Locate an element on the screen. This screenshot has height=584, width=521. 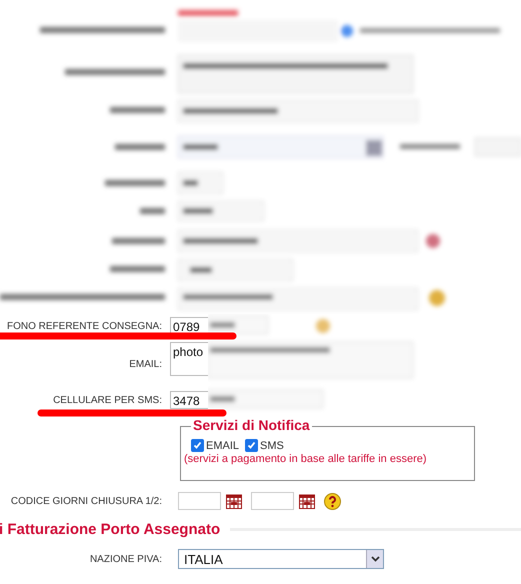
field-label: FONO REFERENTE CONSEGNA: is located at coordinates (84, 326).